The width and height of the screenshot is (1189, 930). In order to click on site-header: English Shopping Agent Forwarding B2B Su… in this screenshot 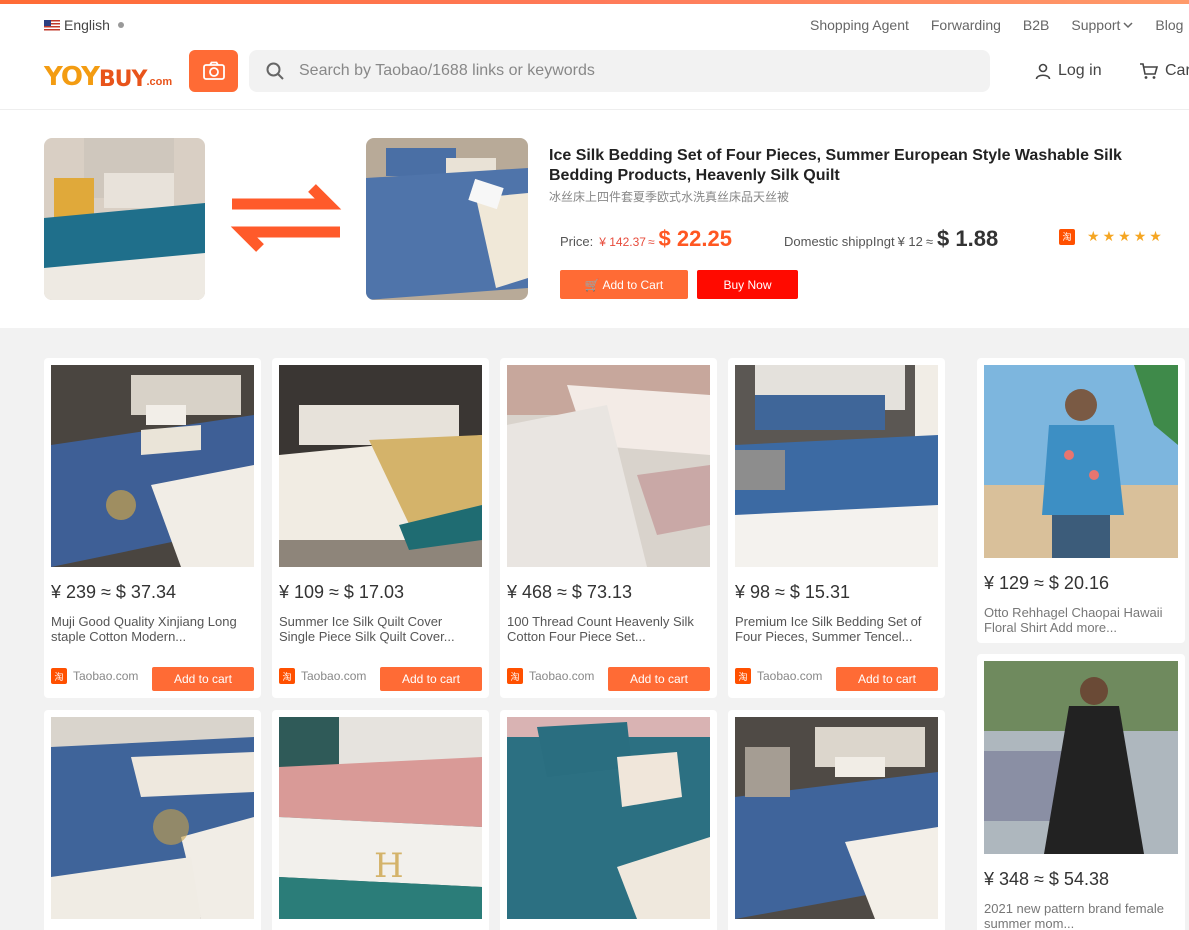, I will do `click(594, 57)`.